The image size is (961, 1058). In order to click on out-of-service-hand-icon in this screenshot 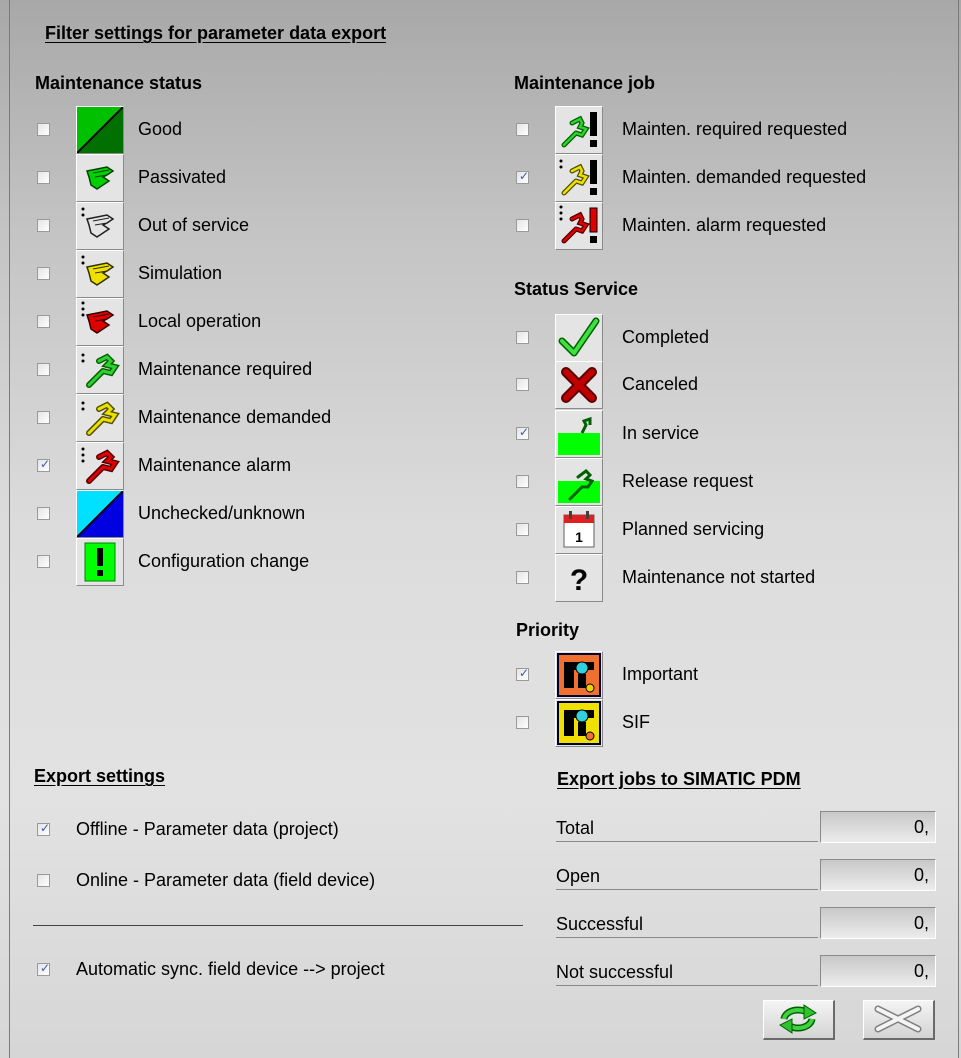, I will do `click(100, 226)`.